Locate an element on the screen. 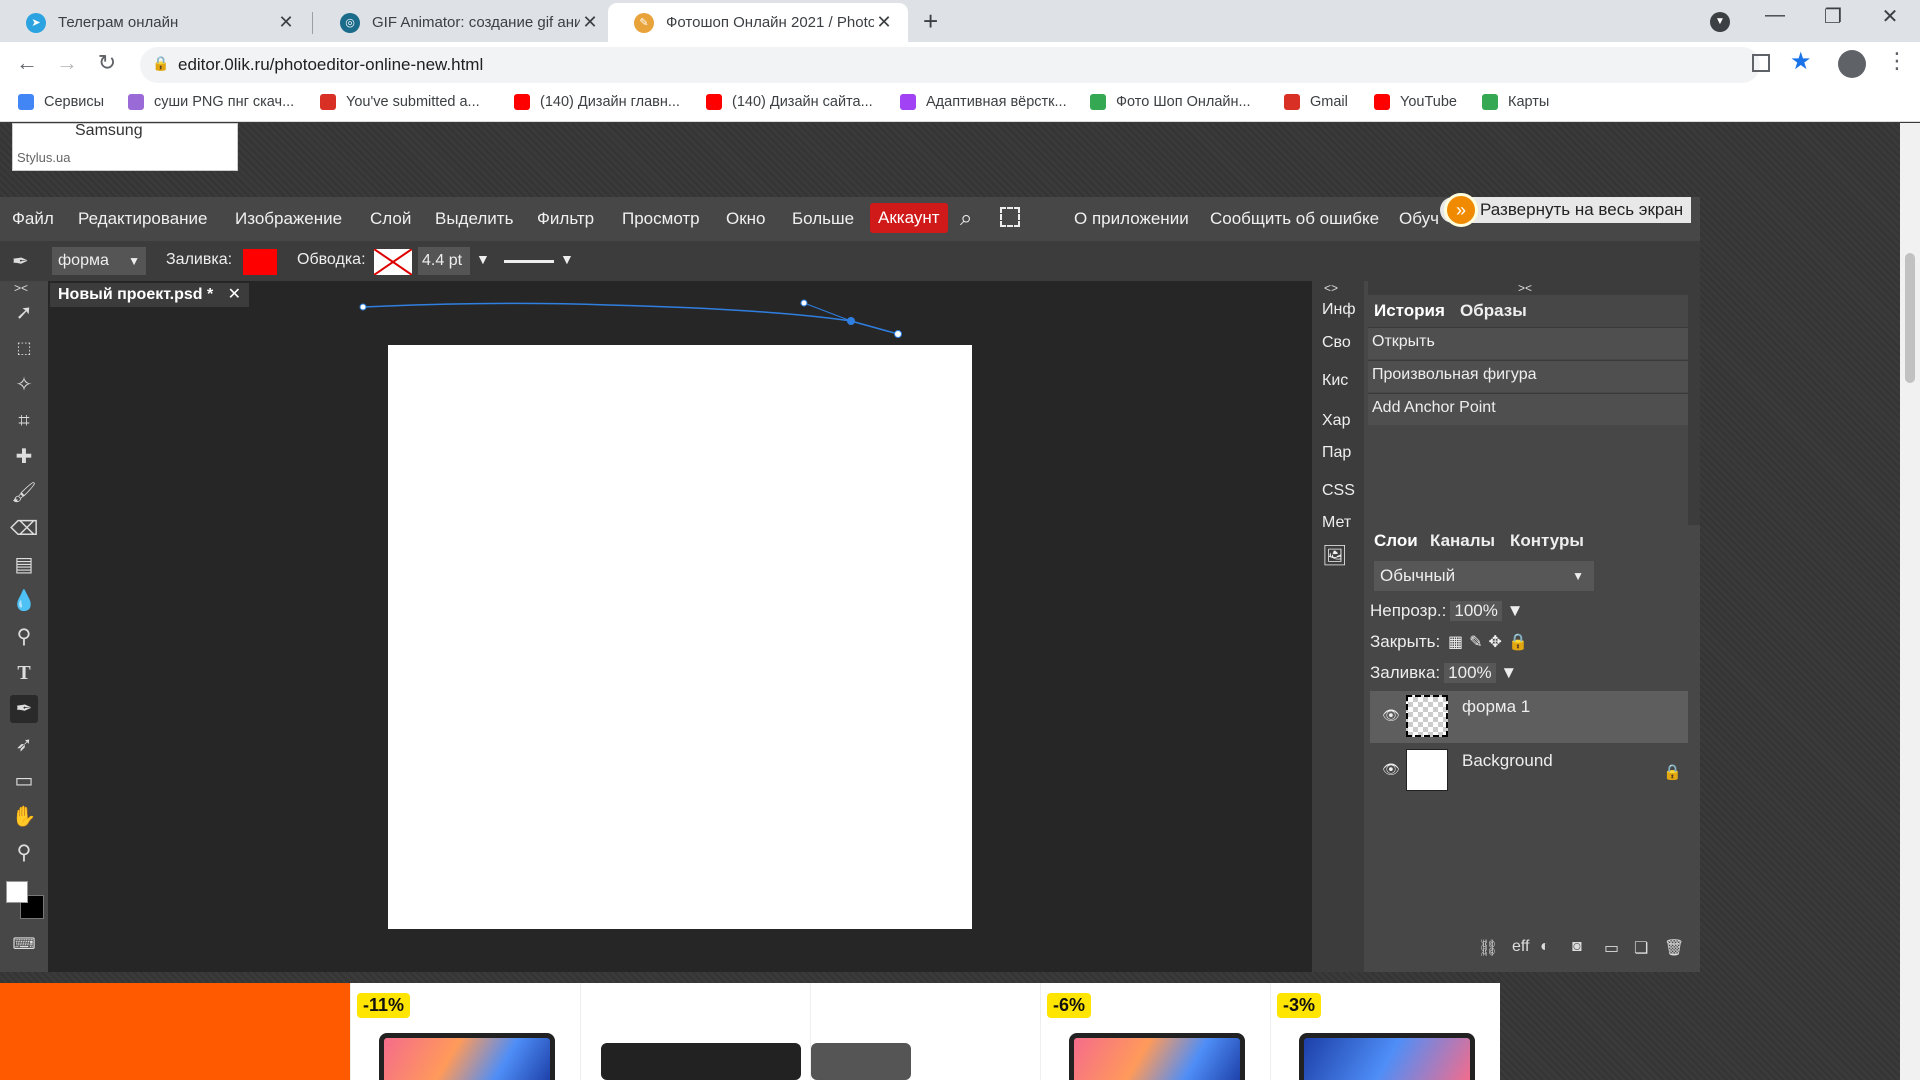 The image size is (1920, 1080). fill-dropdown-icon: ▼ is located at coordinates (1508, 672).